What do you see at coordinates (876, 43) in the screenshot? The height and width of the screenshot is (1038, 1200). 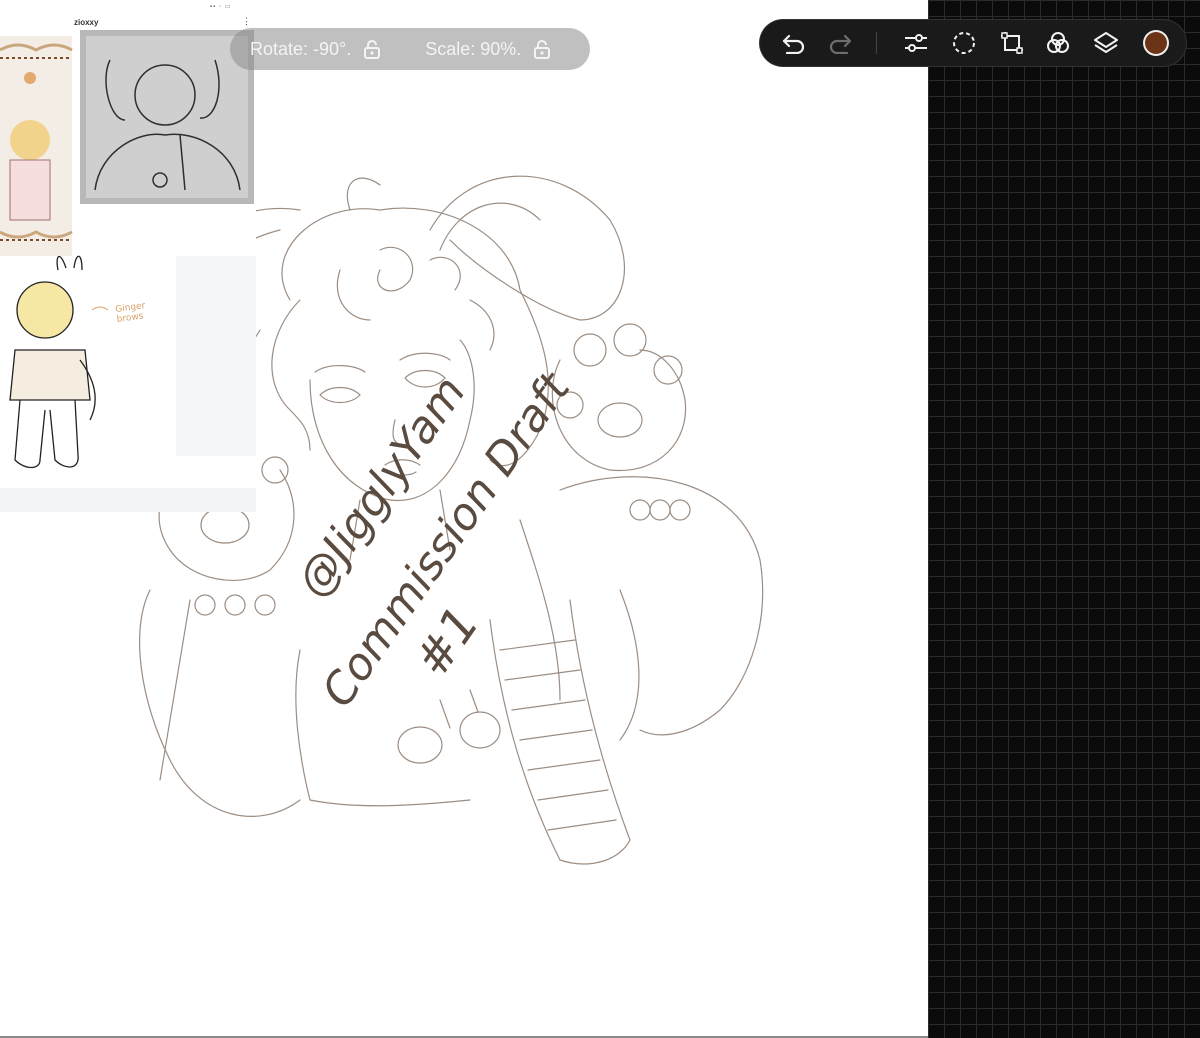 I see `toolbar-divider` at bounding box center [876, 43].